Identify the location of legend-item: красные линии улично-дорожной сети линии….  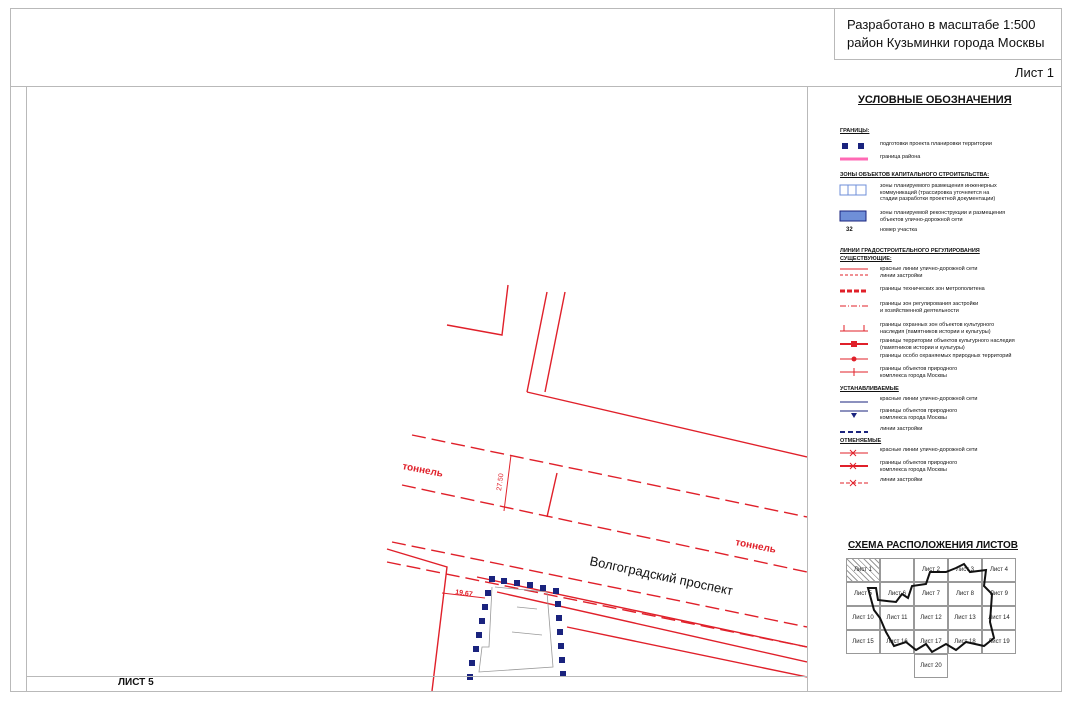
(949, 272).